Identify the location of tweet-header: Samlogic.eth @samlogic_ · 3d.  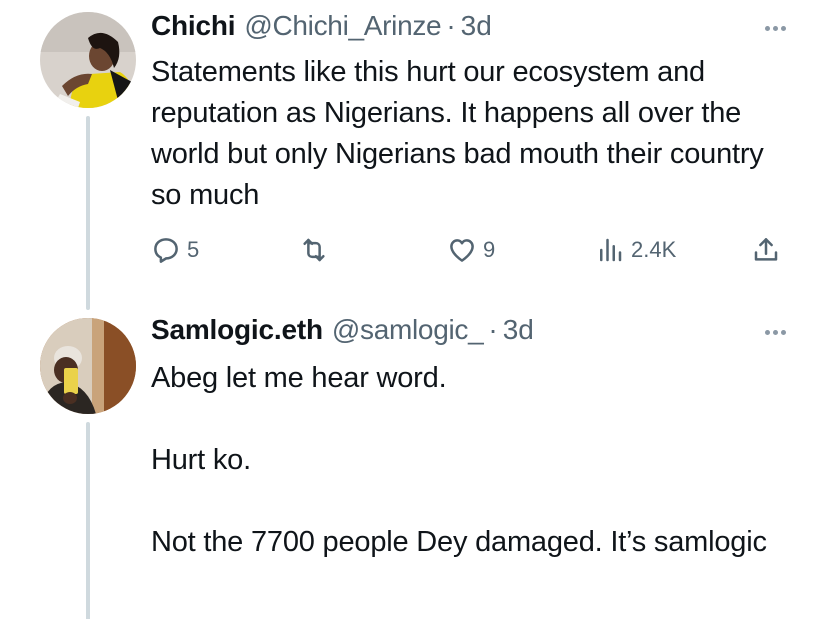
(342, 330).